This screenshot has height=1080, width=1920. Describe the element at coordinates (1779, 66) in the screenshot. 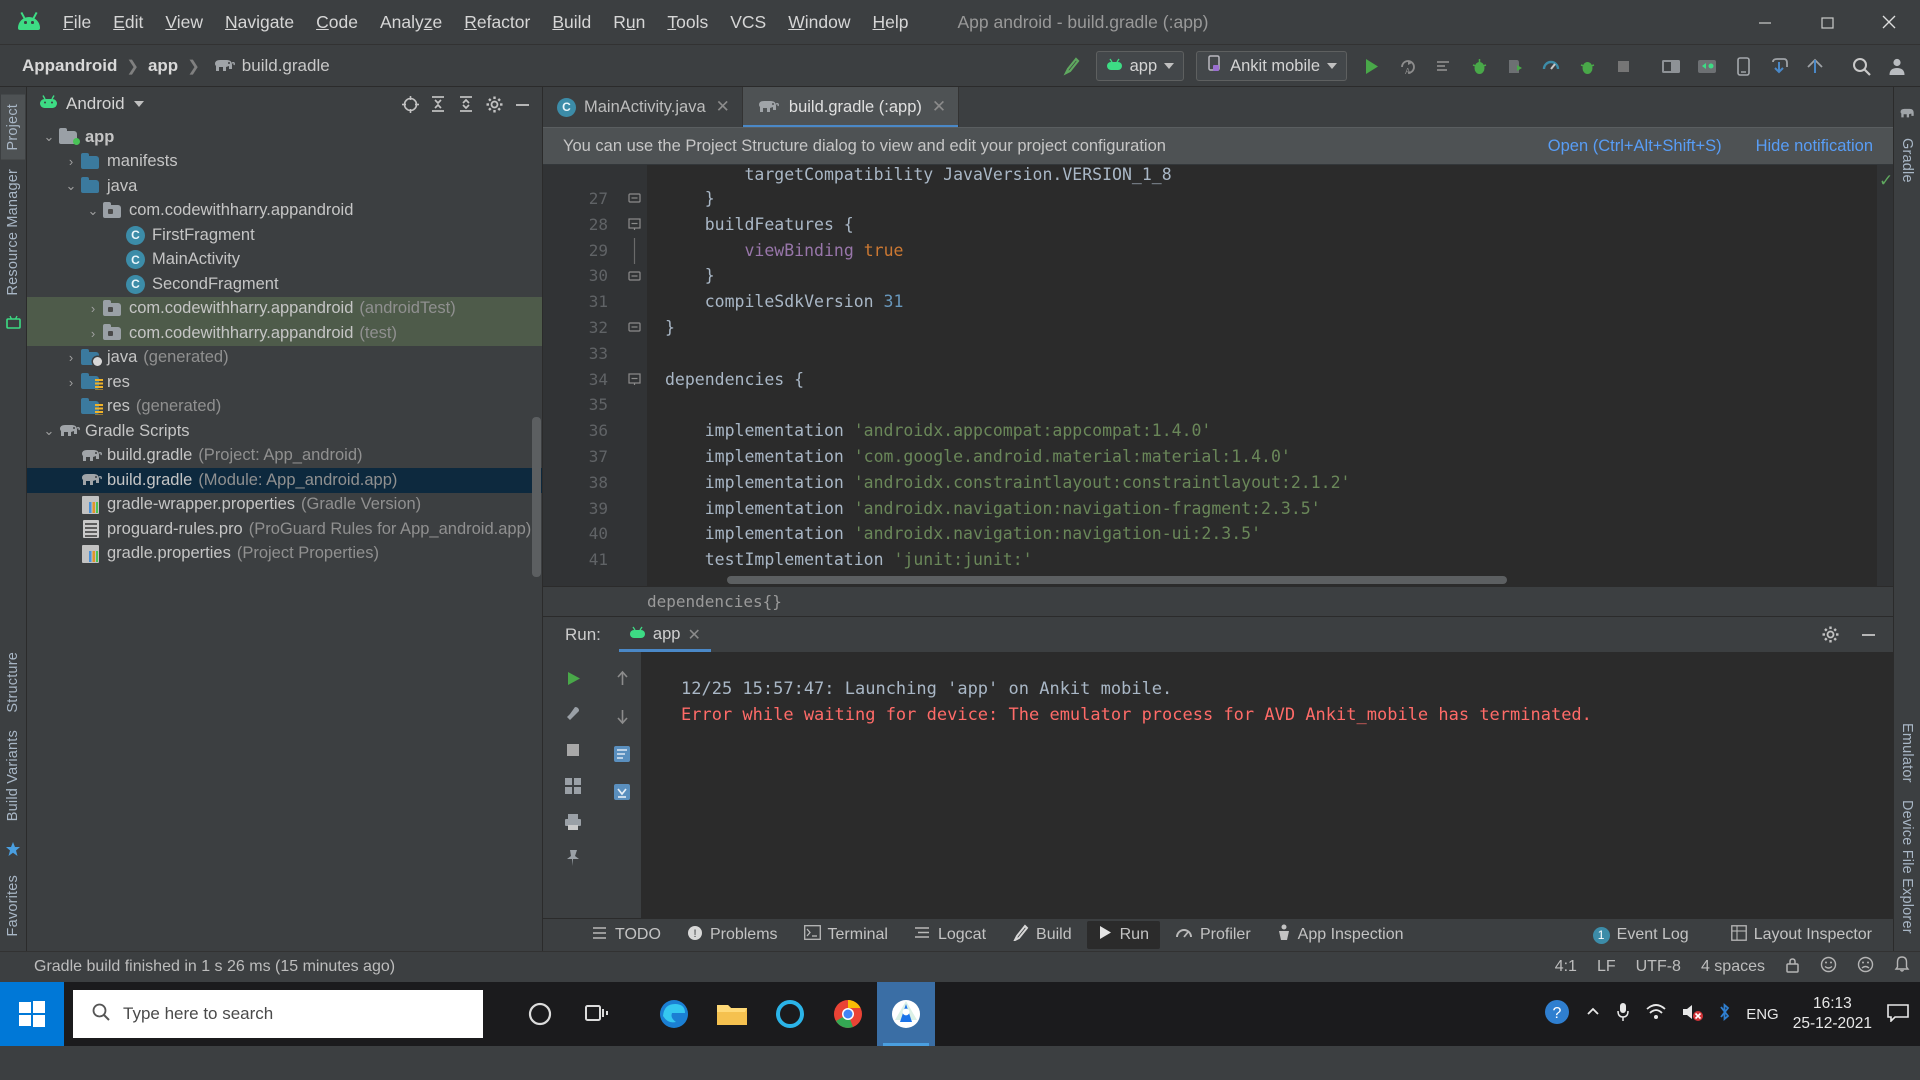

I see `sync-gradle-icon` at that location.